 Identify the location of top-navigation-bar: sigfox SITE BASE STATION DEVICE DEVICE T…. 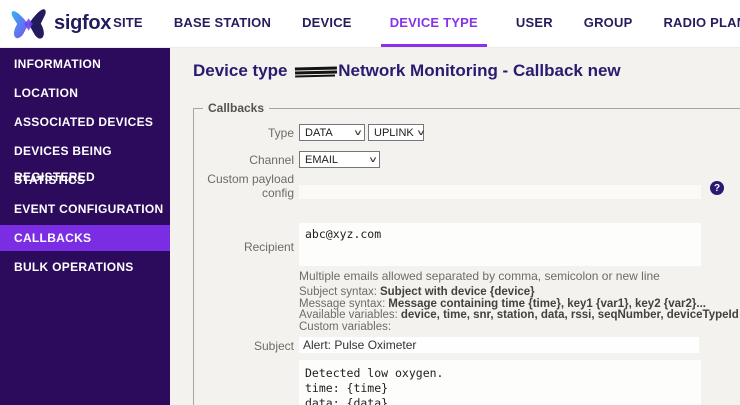
(370, 24).